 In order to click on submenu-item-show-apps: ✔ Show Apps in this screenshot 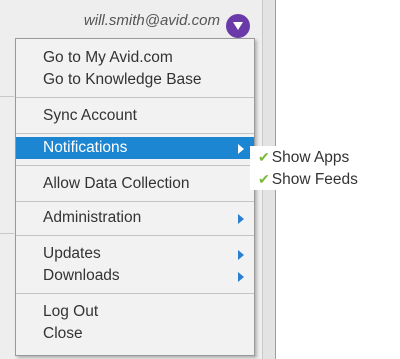, I will do `click(303, 157)`.